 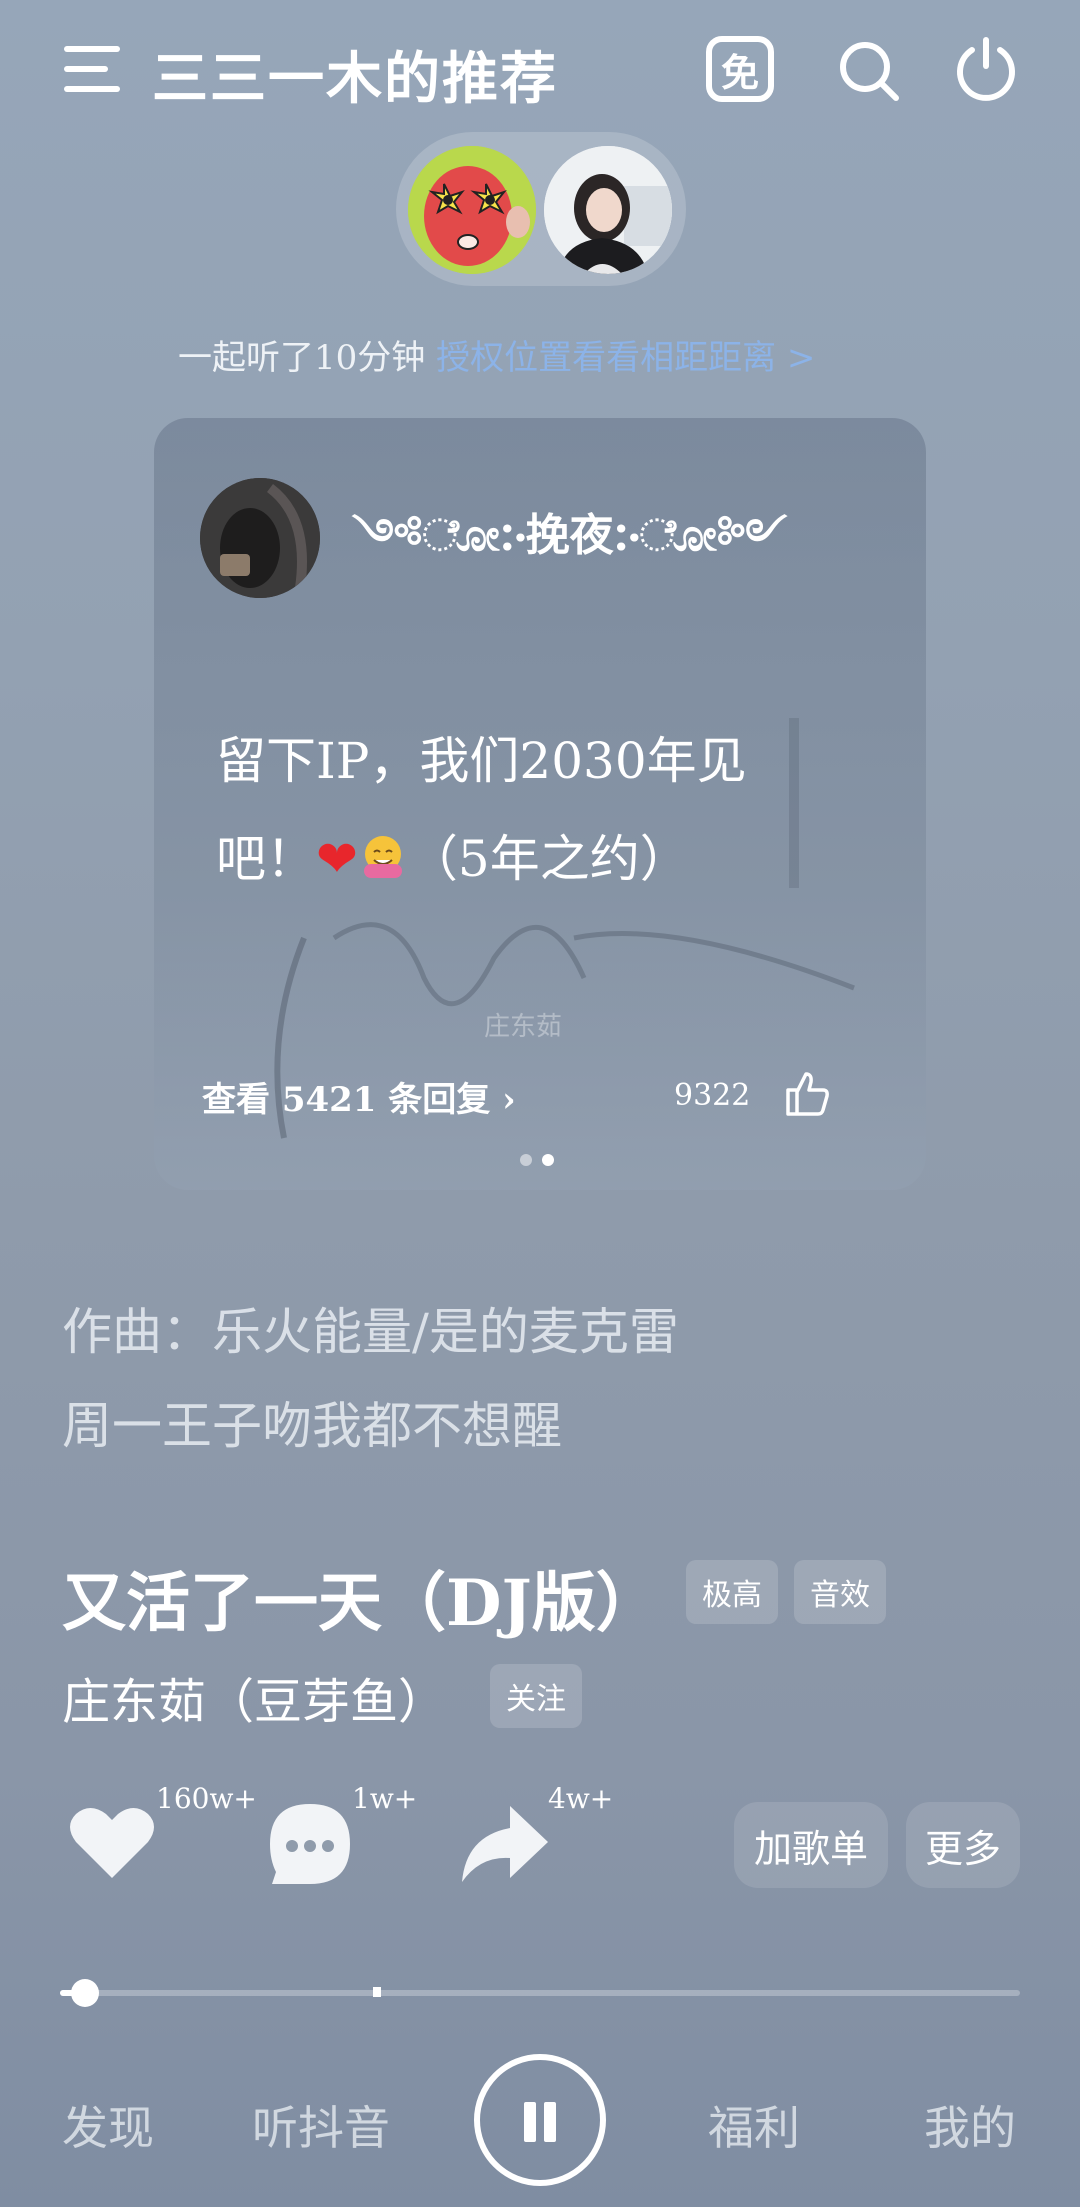 What do you see at coordinates (254, 1697) in the screenshot?
I see `artist-name: 庄东茹（豆芽鱼）` at bounding box center [254, 1697].